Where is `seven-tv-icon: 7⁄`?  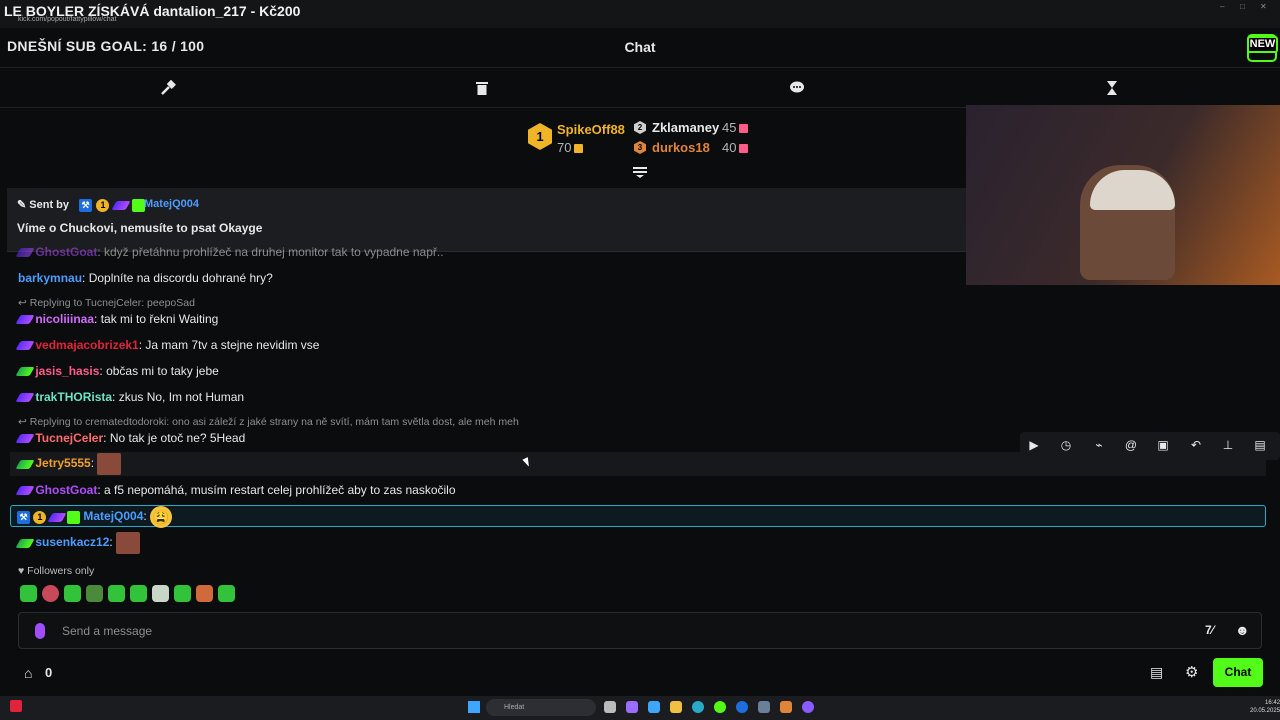
seven-tv-icon: 7⁄ is located at coordinates (1209, 630).